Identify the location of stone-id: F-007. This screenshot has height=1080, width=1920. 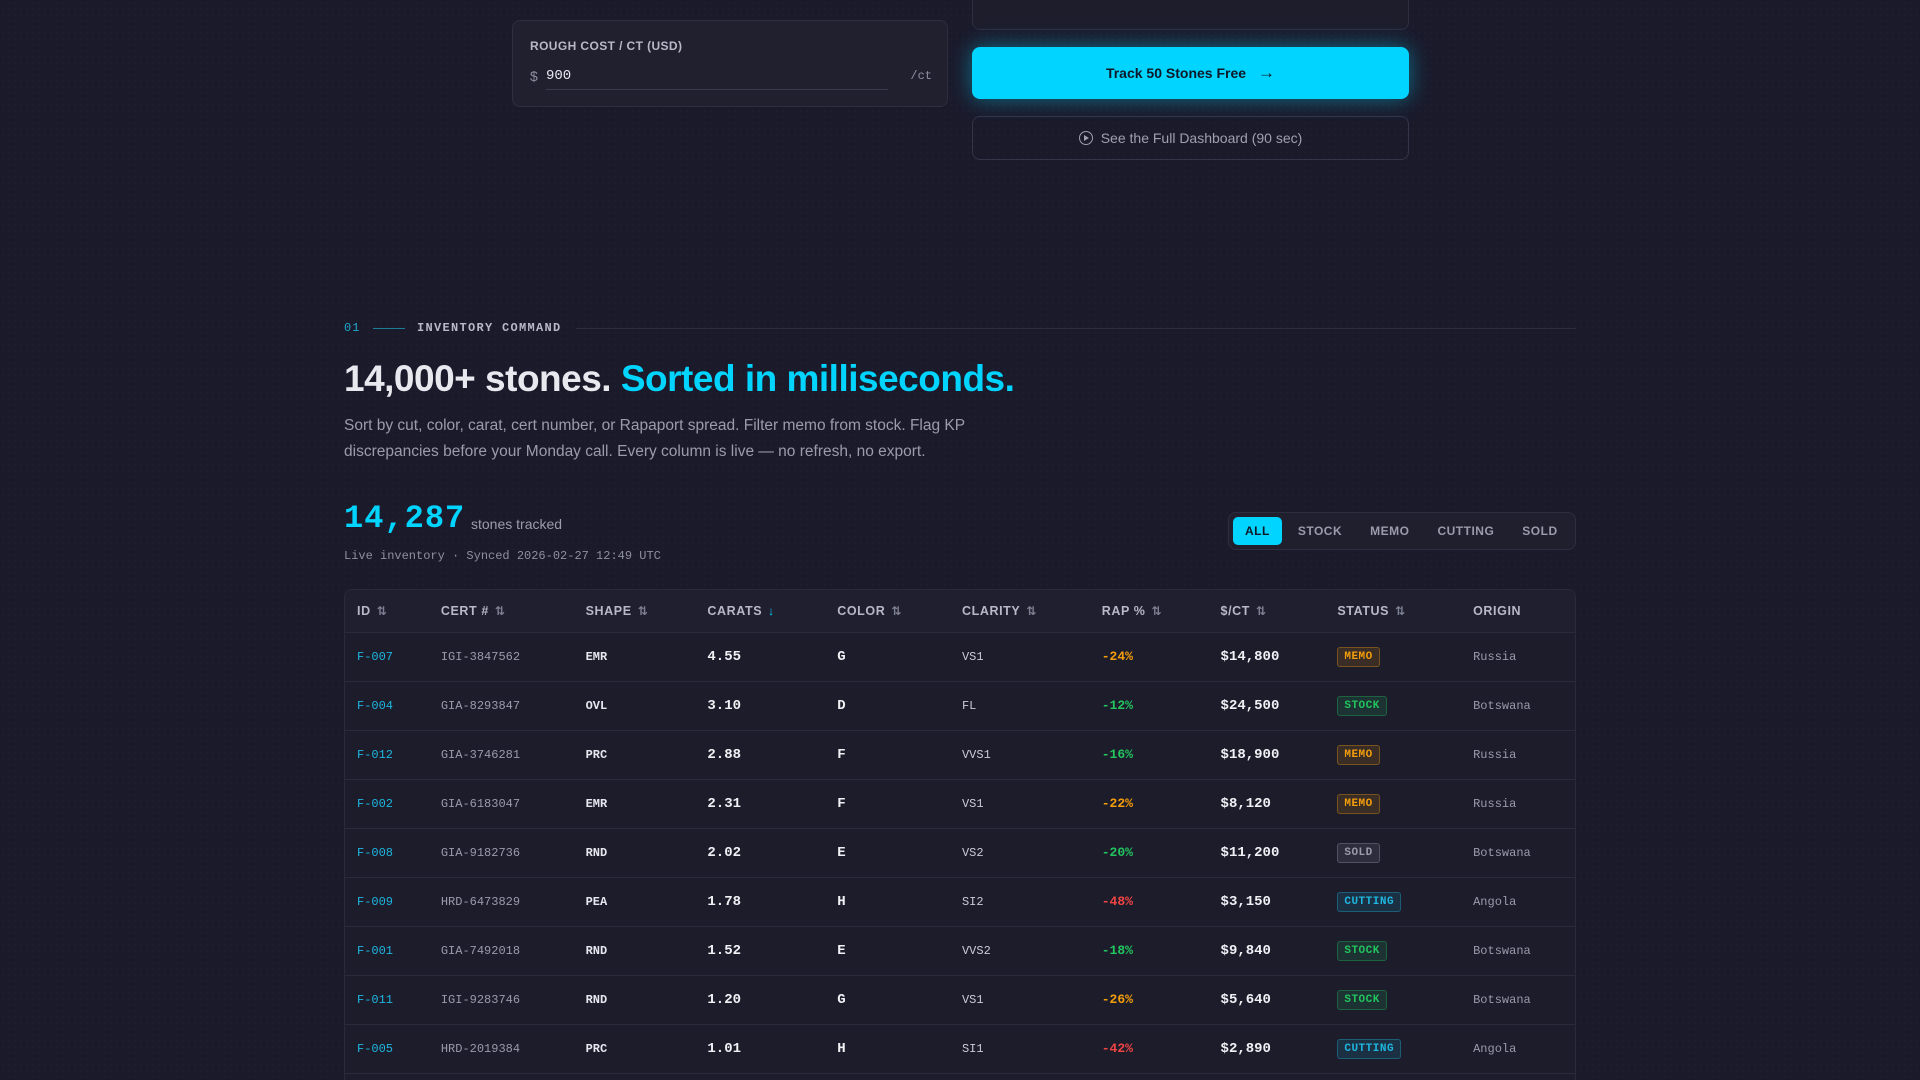
(375, 657).